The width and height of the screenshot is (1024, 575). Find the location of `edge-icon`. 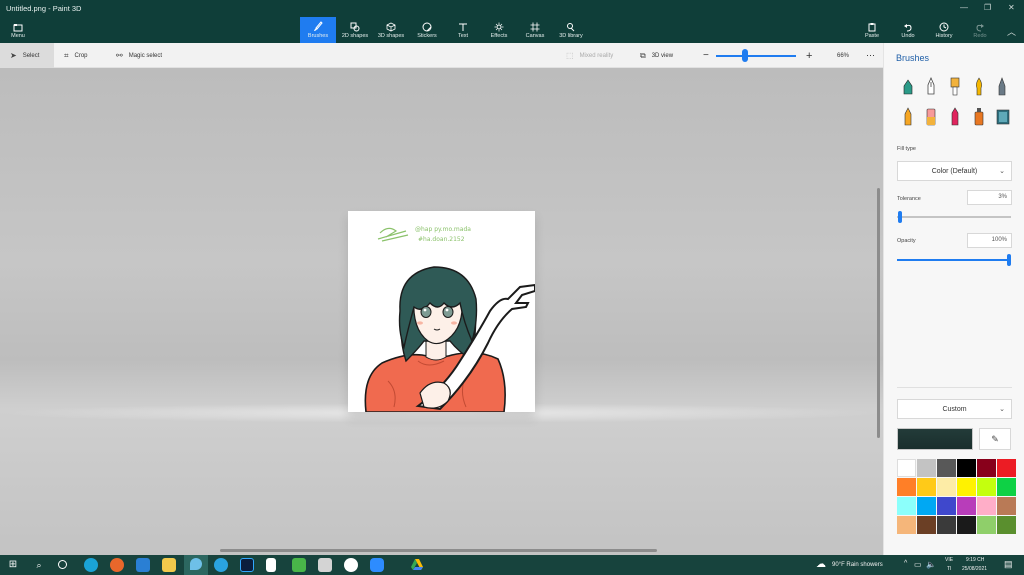

edge-icon is located at coordinates (91, 565).